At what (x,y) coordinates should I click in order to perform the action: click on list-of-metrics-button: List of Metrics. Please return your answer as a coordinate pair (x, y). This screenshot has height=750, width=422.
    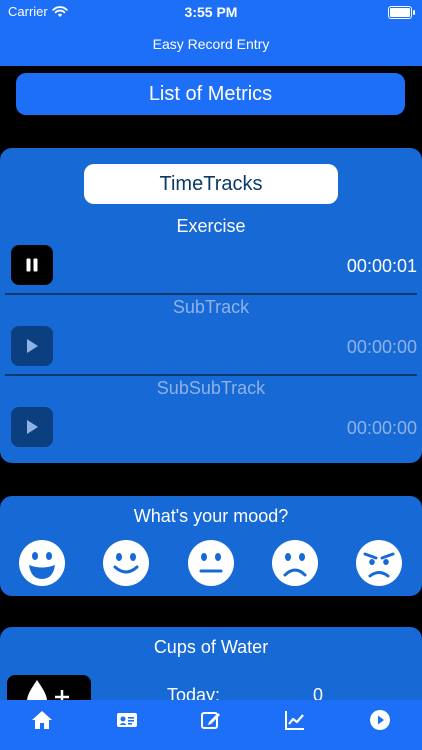
    Looking at the image, I should click on (210, 94).